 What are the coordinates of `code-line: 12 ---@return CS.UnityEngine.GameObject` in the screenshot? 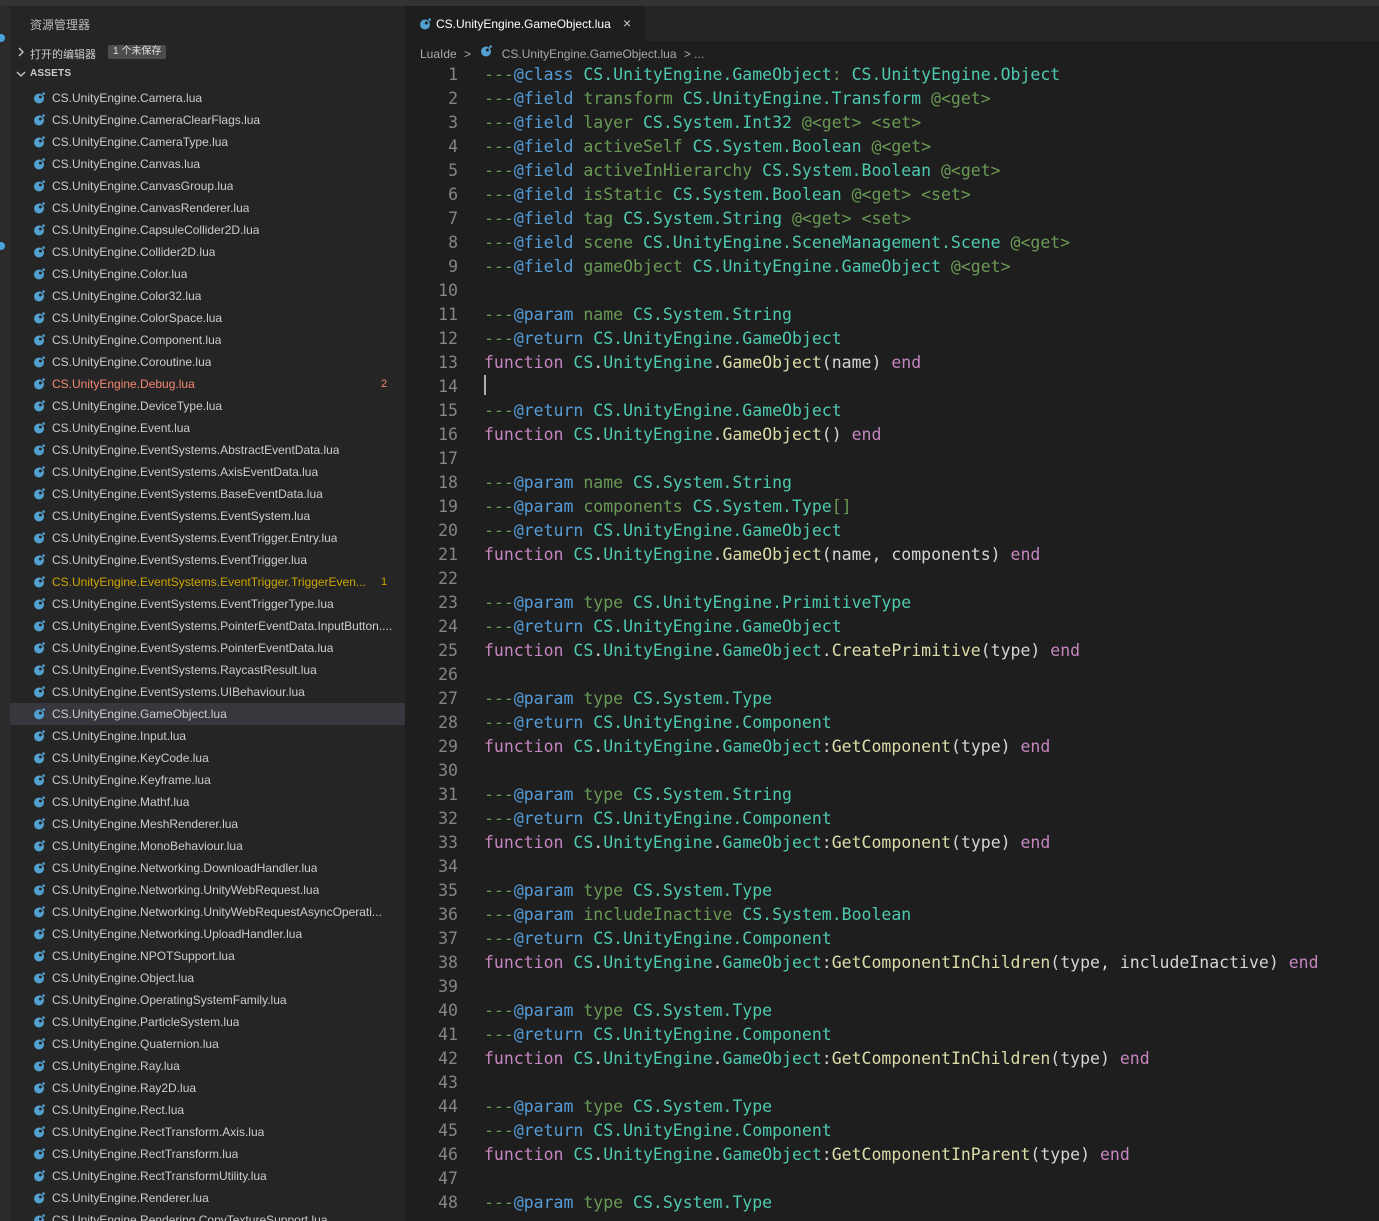 It's located at (892, 339).